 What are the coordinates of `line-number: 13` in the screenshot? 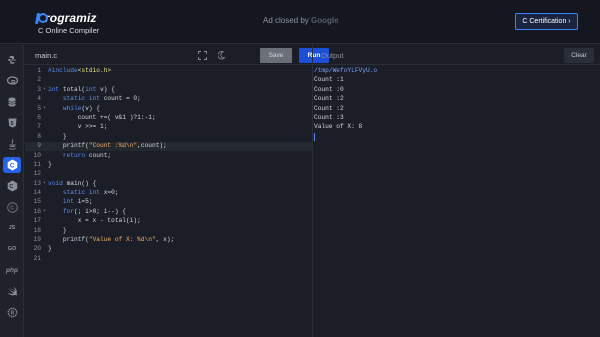 It's located at (35, 184).